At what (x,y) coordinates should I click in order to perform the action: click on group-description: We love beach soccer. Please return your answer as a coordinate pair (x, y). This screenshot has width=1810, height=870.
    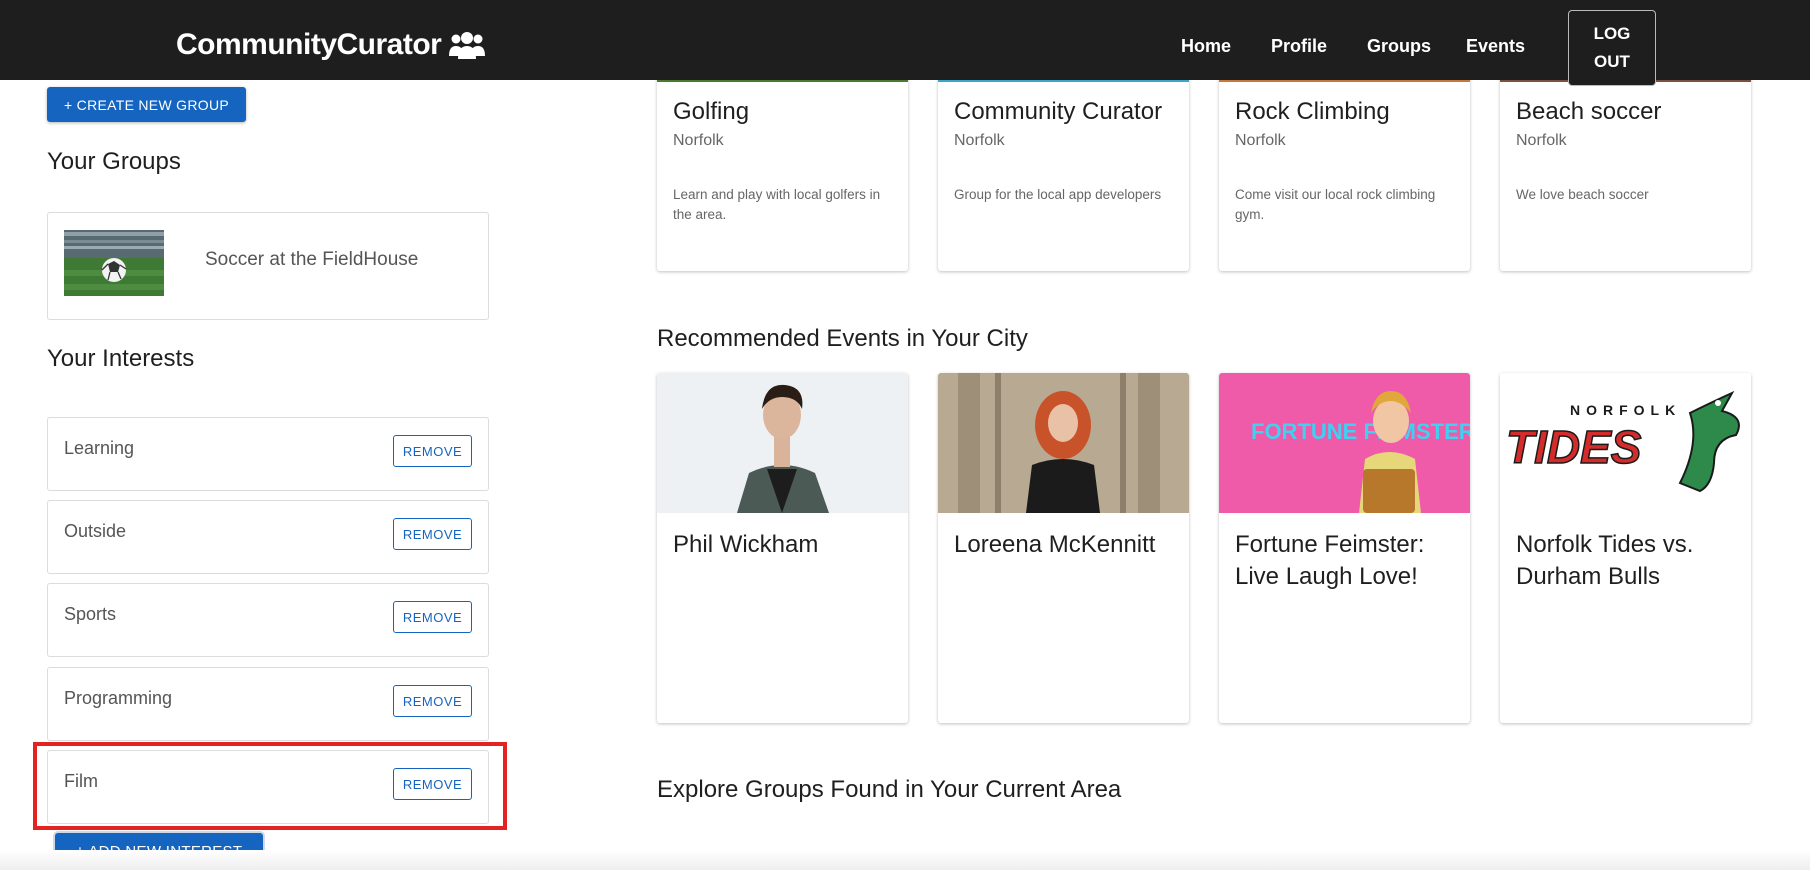
    Looking at the image, I should click on (1582, 194).